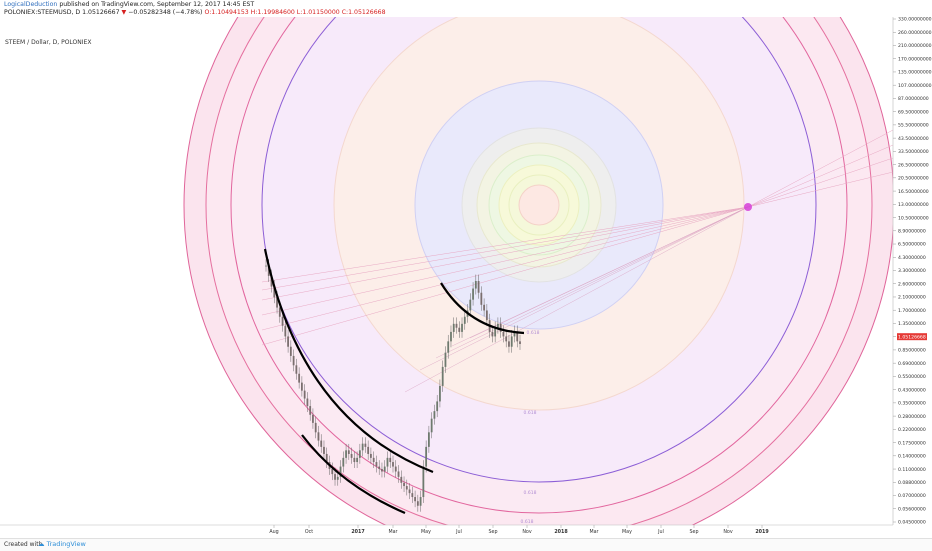 This screenshot has width=932, height=551. I want to click on y-tick-label: 135.00000000, so click(915, 73).